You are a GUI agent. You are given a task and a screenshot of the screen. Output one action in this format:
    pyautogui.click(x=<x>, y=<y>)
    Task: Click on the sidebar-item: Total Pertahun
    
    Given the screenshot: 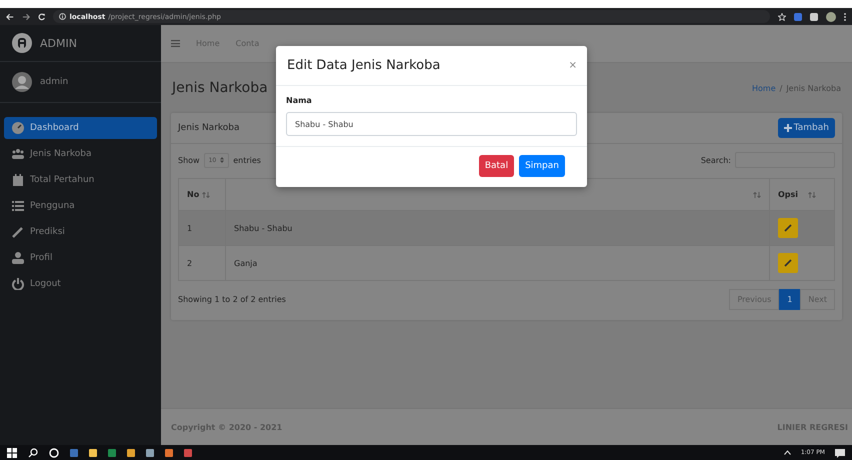 What is the action you would take?
    pyautogui.click(x=80, y=180)
    